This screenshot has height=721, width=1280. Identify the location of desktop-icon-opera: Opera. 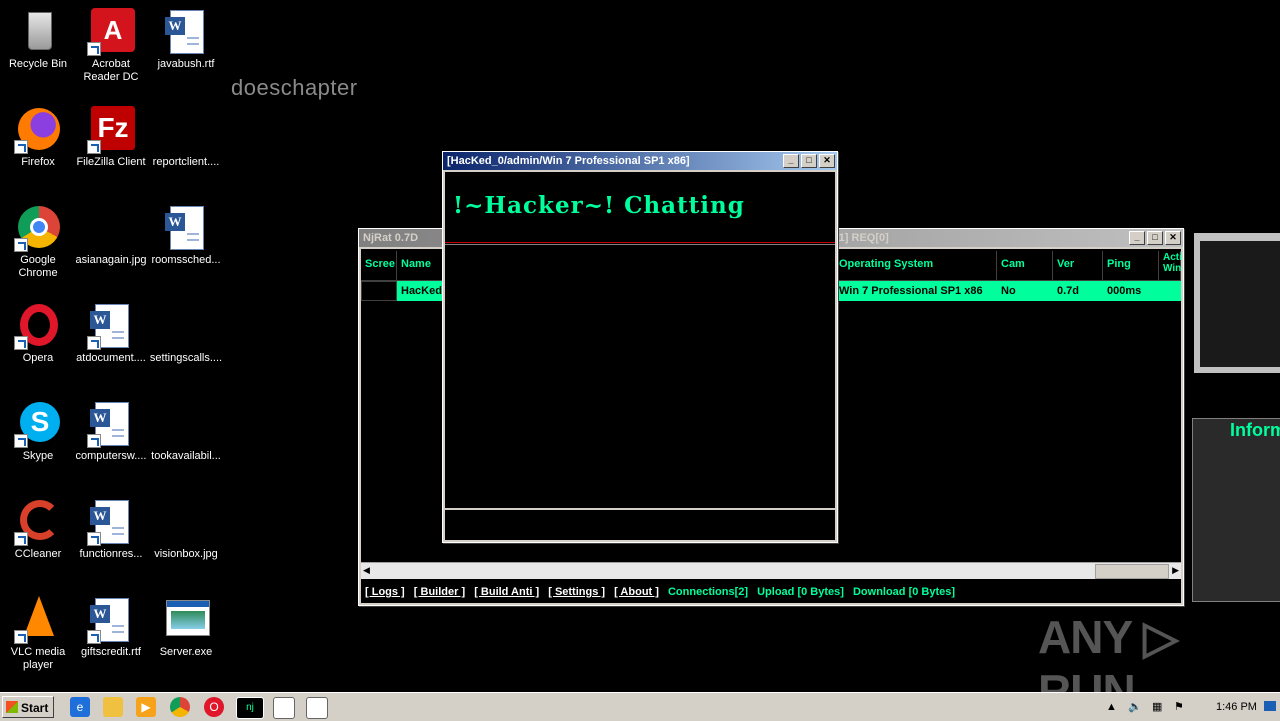
(38, 333).